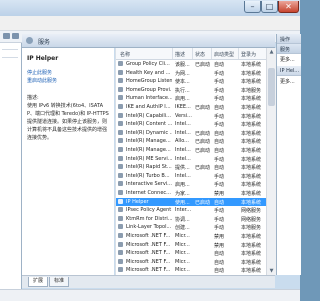 Image resolution: width=320 pixels, height=301 pixels. What do you see at coordinates (191, 193) in the screenshot?
I see `table-row: Internet Connec... 为家... 禁用 本地系统` at bounding box center [191, 193].